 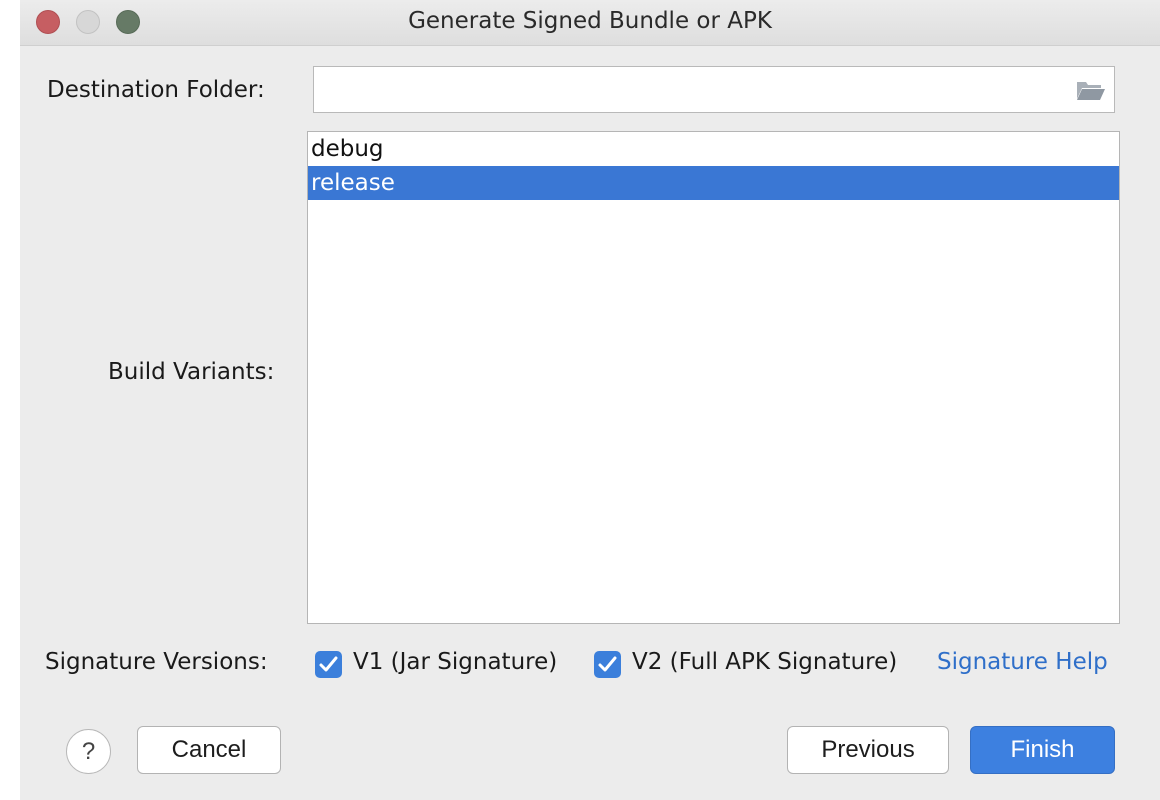 What do you see at coordinates (156, 90) in the screenshot?
I see `destination-folder-label: Destination Folder:` at bounding box center [156, 90].